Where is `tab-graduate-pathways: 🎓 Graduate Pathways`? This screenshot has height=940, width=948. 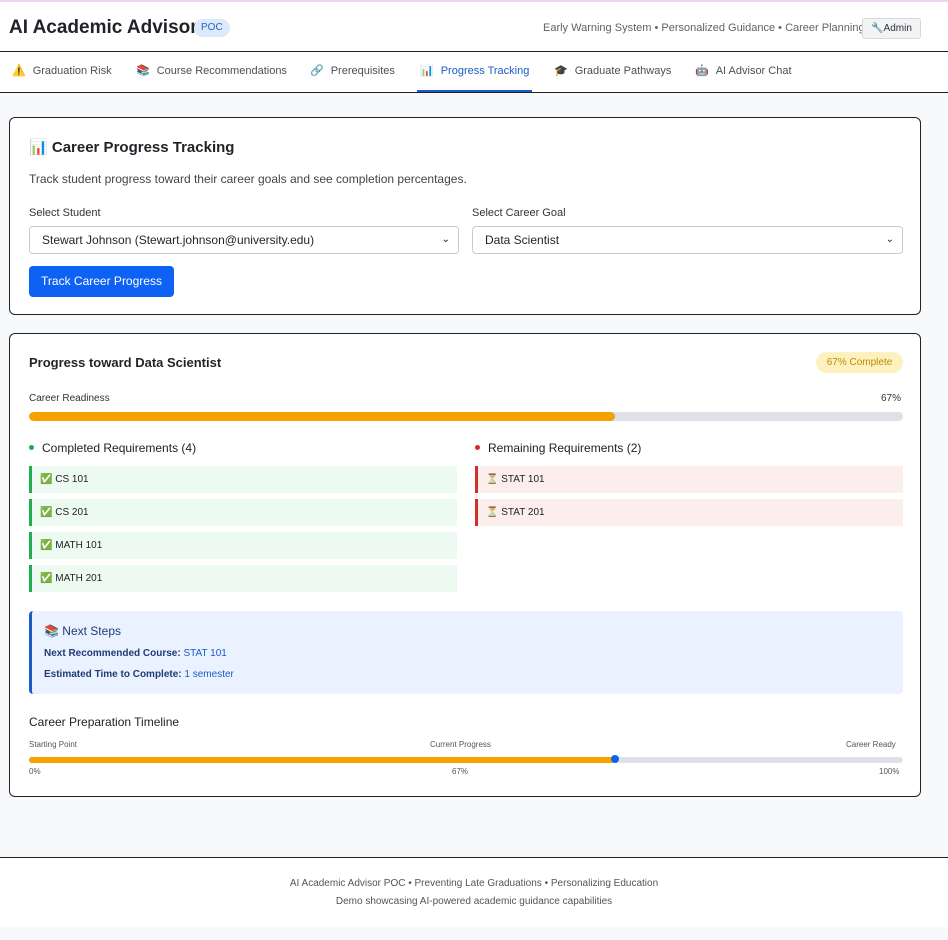 tab-graduate-pathways: 🎓 Graduate Pathways is located at coordinates (612, 72).